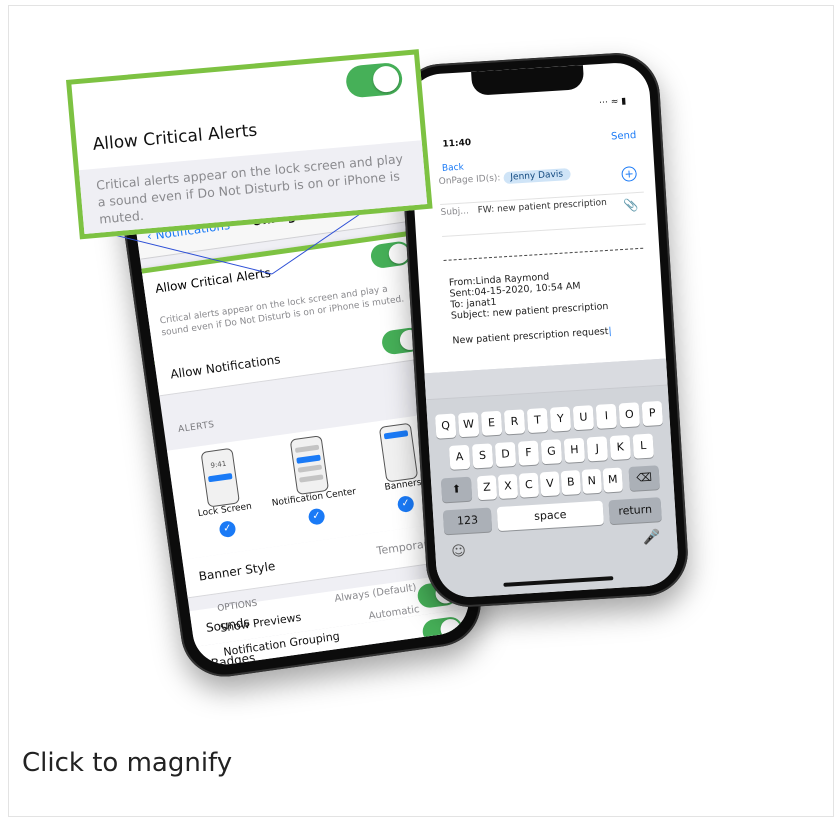 Image resolution: width=840 pixels, height=823 pixels. Describe the element at coordinates (635, 511) in the screenshot. I see `return-key: return` at that location.